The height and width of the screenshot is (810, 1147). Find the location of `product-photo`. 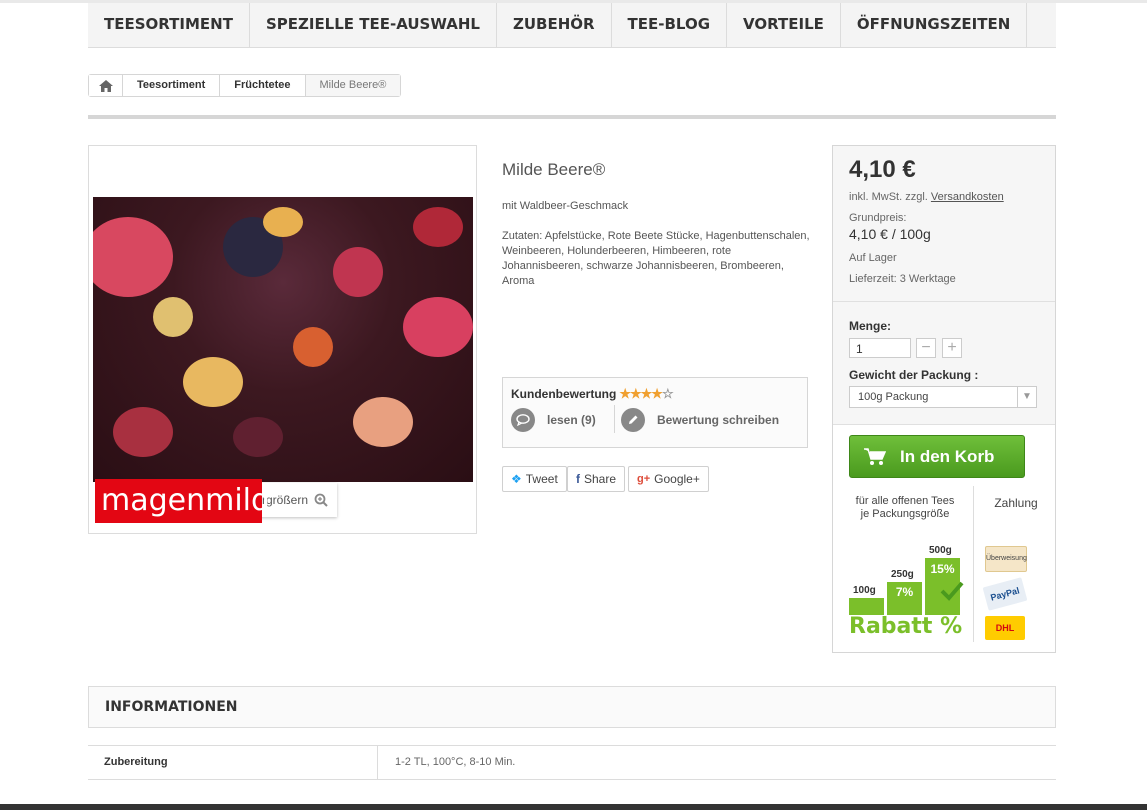

product-photo is located at coordinates (283, 339).